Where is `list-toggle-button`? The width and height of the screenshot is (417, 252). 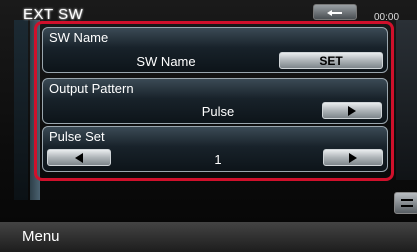 list-toggle-button is located at coordinates (405, 203).